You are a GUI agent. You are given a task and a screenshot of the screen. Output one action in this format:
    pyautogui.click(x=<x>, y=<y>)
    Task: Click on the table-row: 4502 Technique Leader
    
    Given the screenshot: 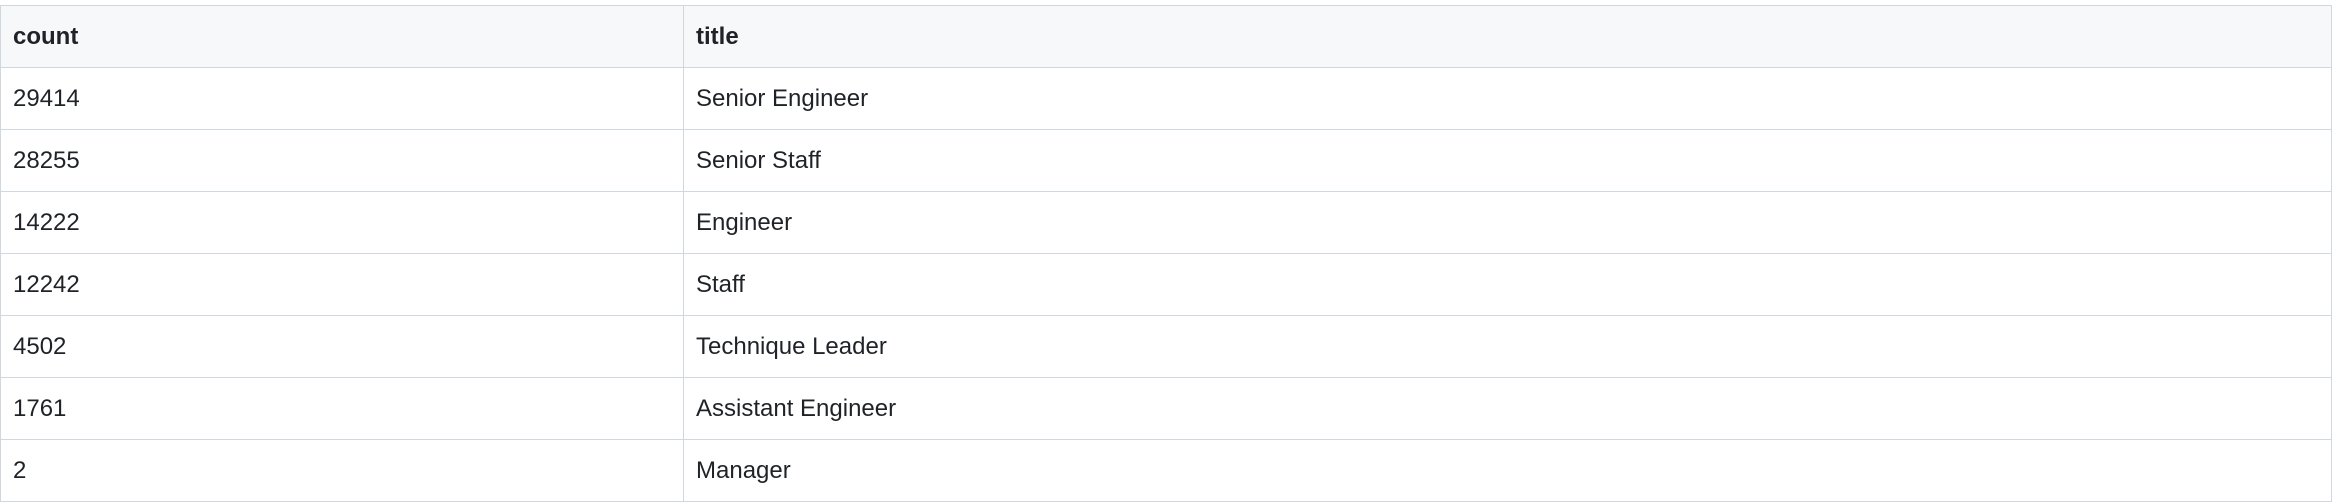 What is the action you would take?
    pyautogui.click(x=1166, y=346)
    